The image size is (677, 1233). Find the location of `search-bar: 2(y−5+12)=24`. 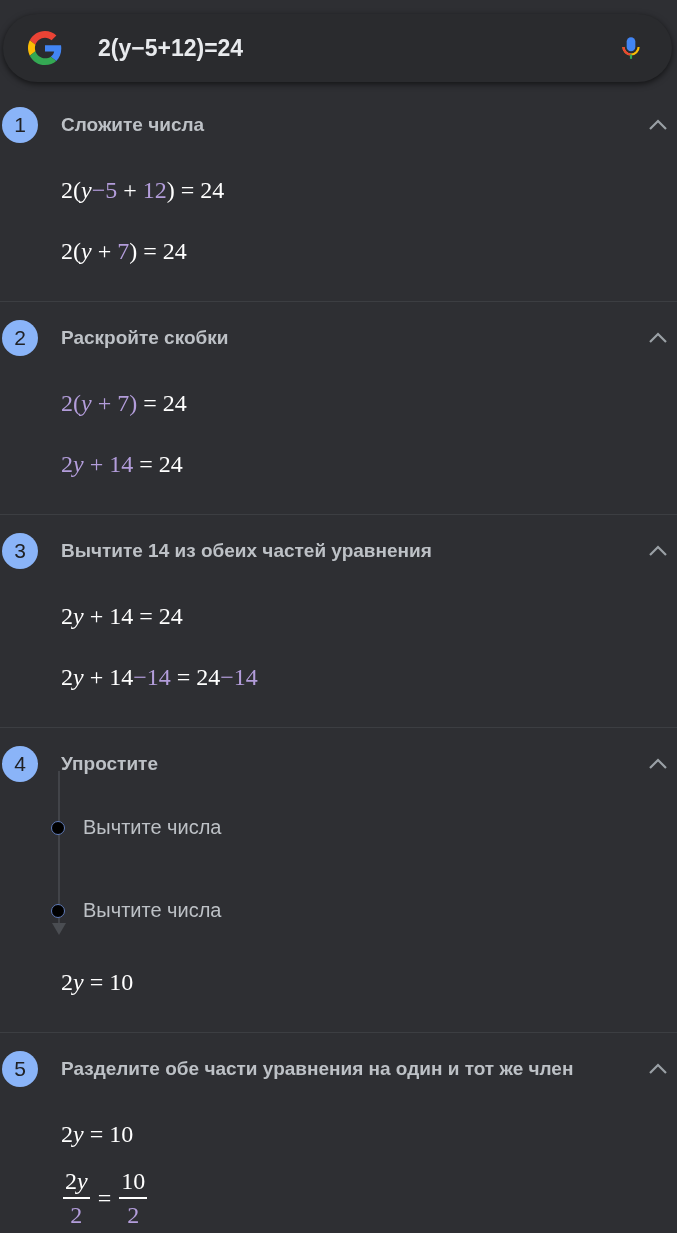

search-bar: 2(y−5+12)=24 is located at coordinates (337, 48).